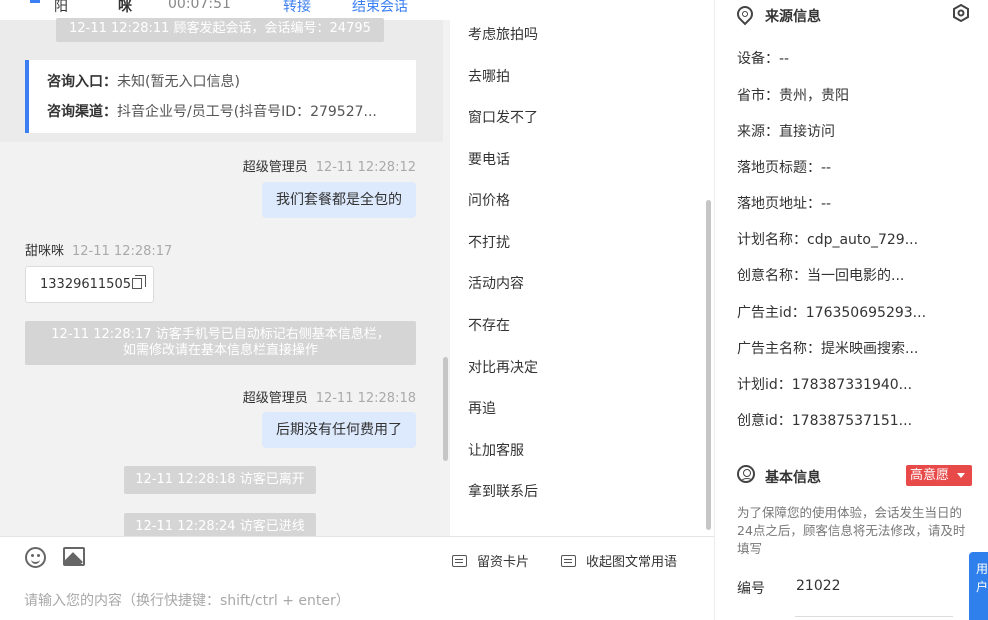 This screenshot has width=988, height=620. Describe the element at coordinates (357, 578) in the screenshot. I see `message-composer: 留资卡片 收起图文常用语` at that location.